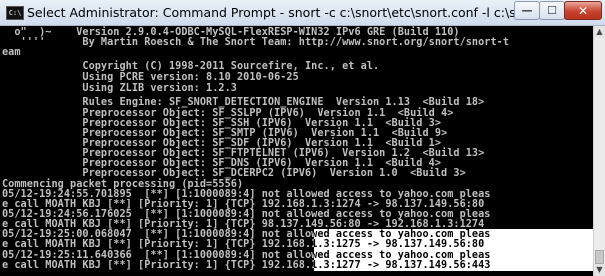 The width and height of the screenshot is (605, 276). I want to click on vertical-scrollbar: ▲ ▼, so click(599, 151).